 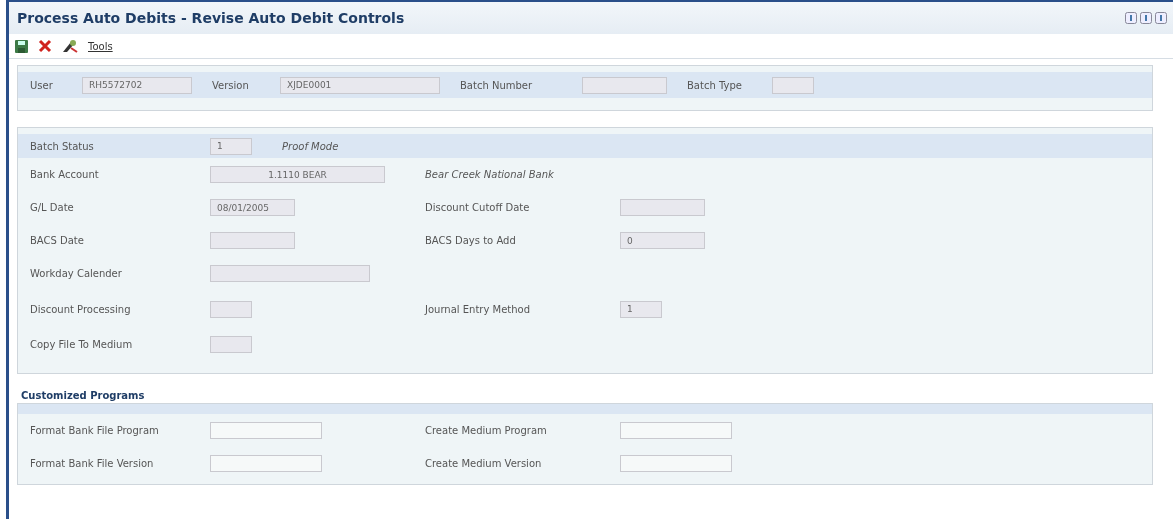 I want to click on tools-link: Tools, so click(x=100, y=46).